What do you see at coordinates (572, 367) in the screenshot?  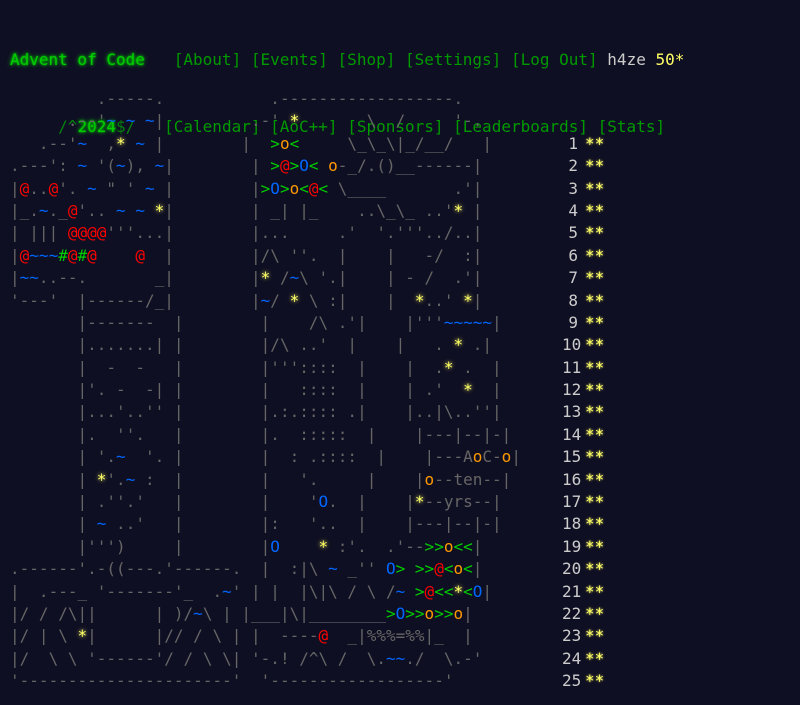 I see `day-number: 11` at bounding box center [572, 367].